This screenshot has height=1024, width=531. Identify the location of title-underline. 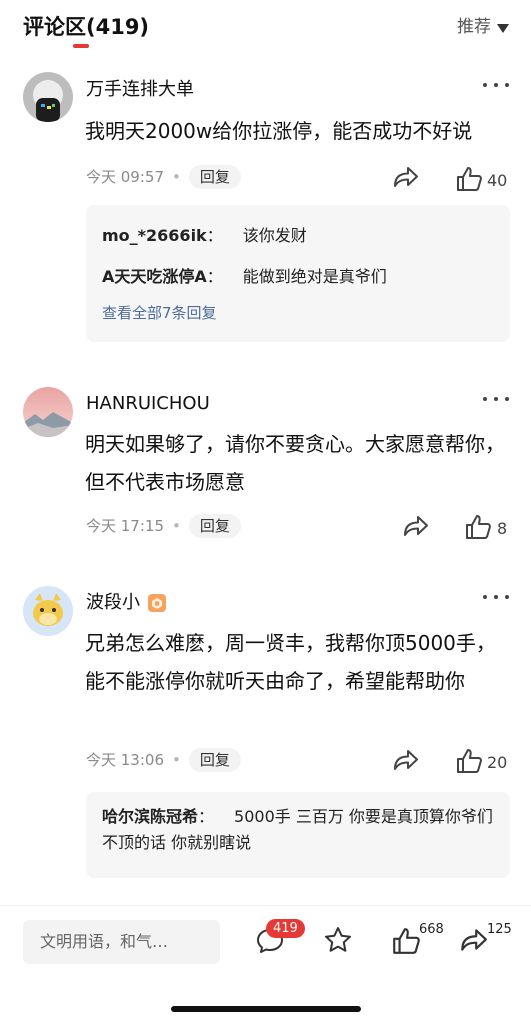
(81, 46).